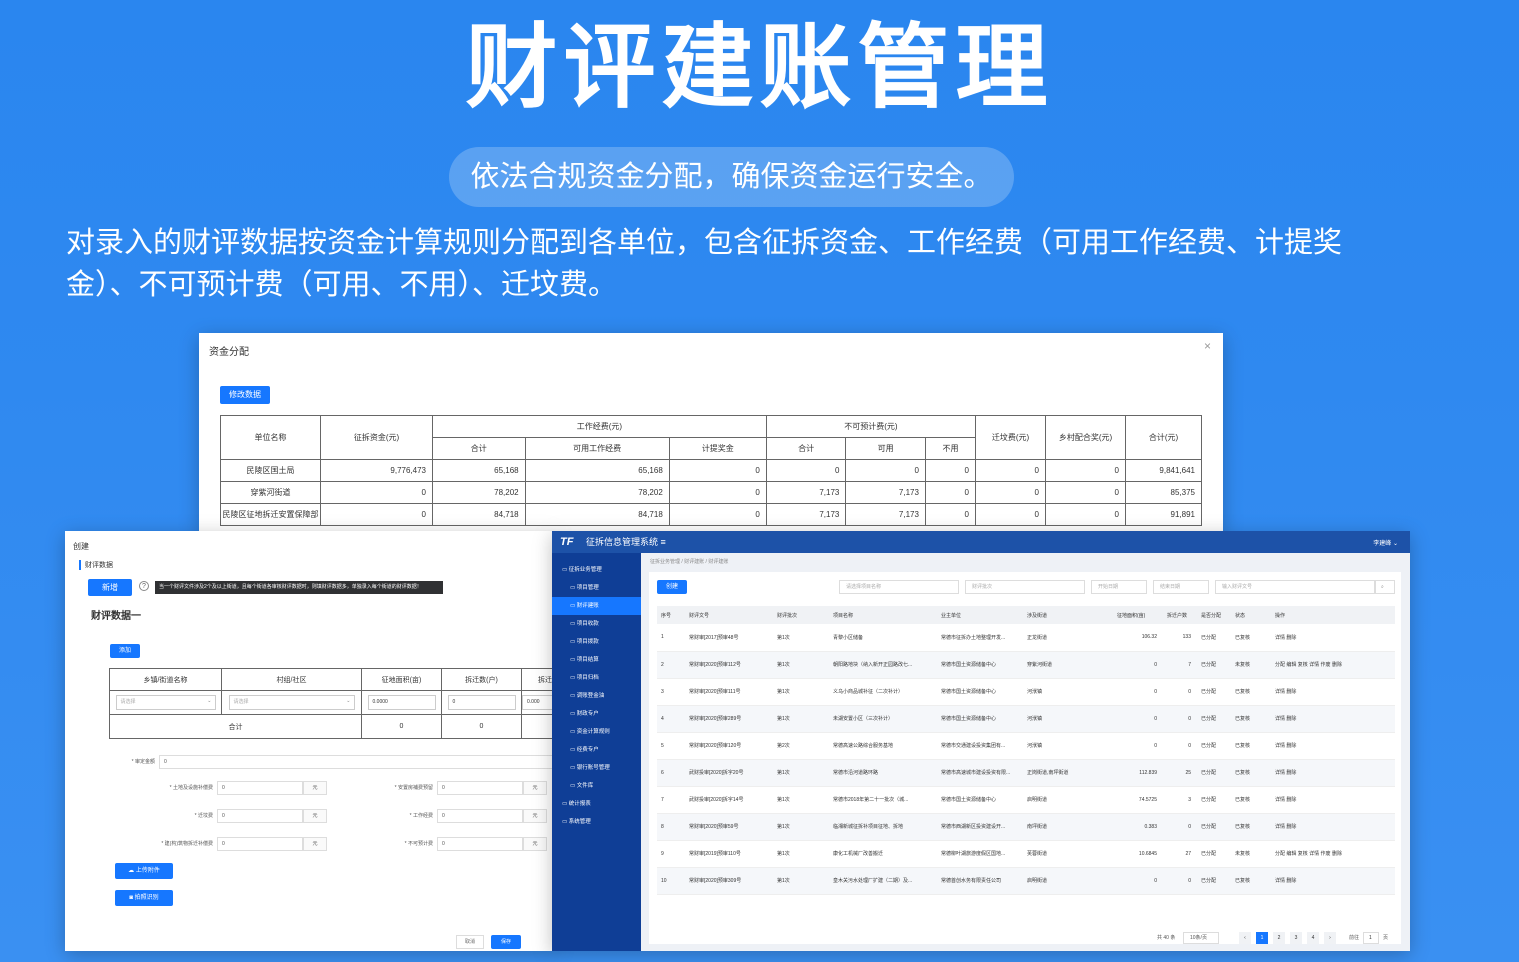  What do you see at coordinates (596, 822) in the screenshot?
I see `sidebar-item-14: ▭ 系统管理` at bounding box center [596, 822].